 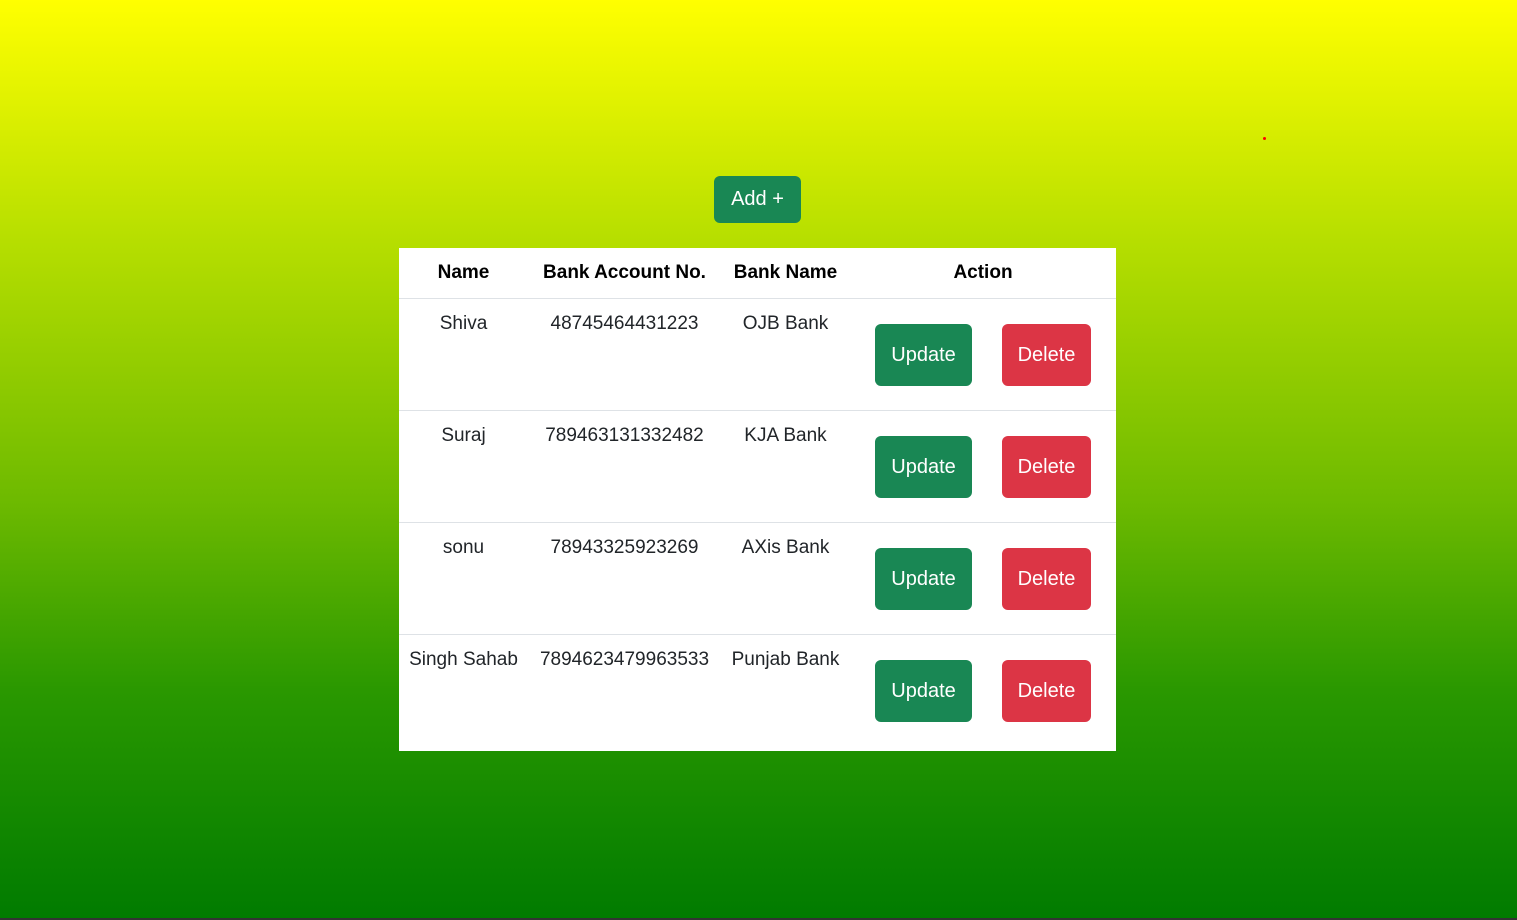 I want to click on add-button: Add +, so click(x=757, y=199).